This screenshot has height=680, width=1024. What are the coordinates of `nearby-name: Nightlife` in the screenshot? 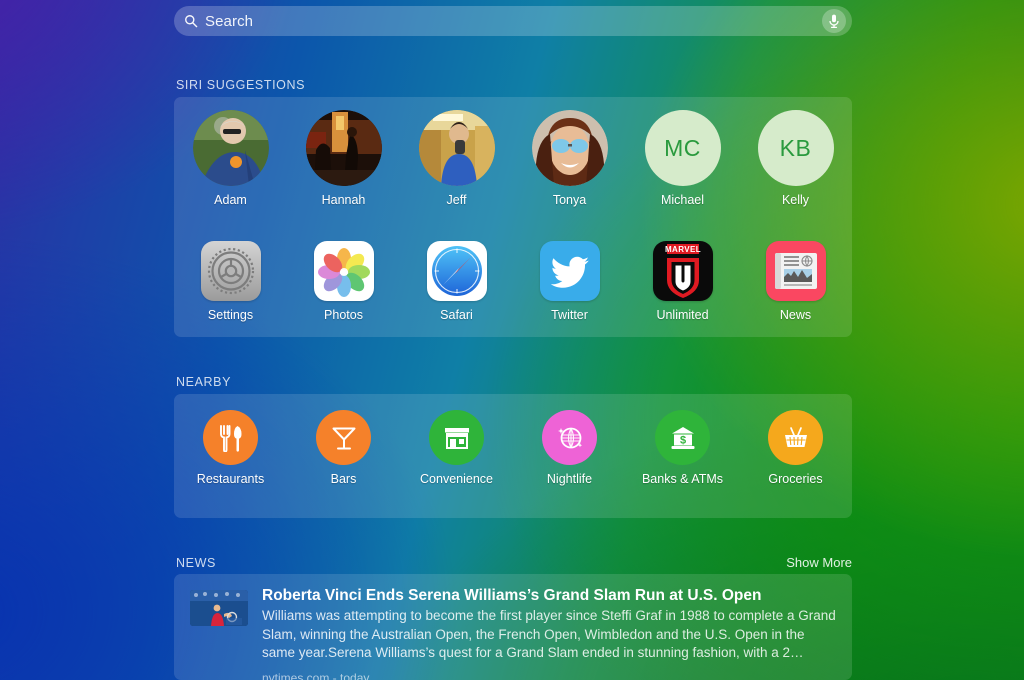 It's located at (569, 479).